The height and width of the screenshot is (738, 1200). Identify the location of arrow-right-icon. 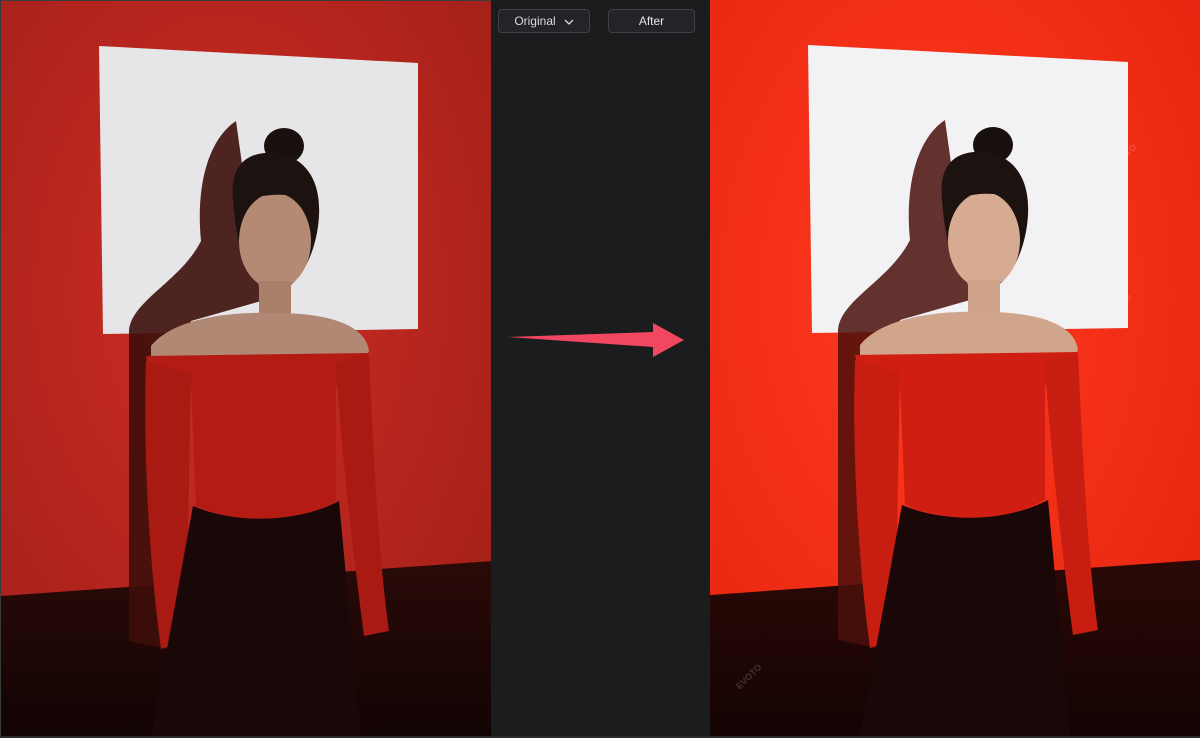
(596, 340).